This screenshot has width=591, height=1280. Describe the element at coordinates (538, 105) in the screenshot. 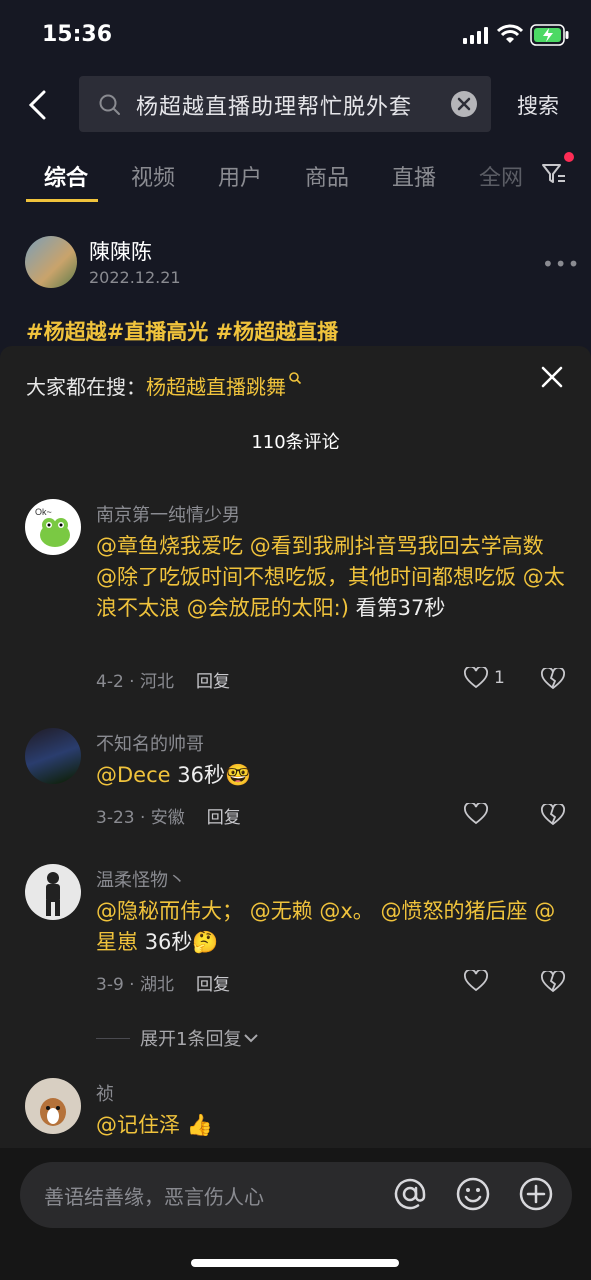

I see `search-button: 搜索` at that location.